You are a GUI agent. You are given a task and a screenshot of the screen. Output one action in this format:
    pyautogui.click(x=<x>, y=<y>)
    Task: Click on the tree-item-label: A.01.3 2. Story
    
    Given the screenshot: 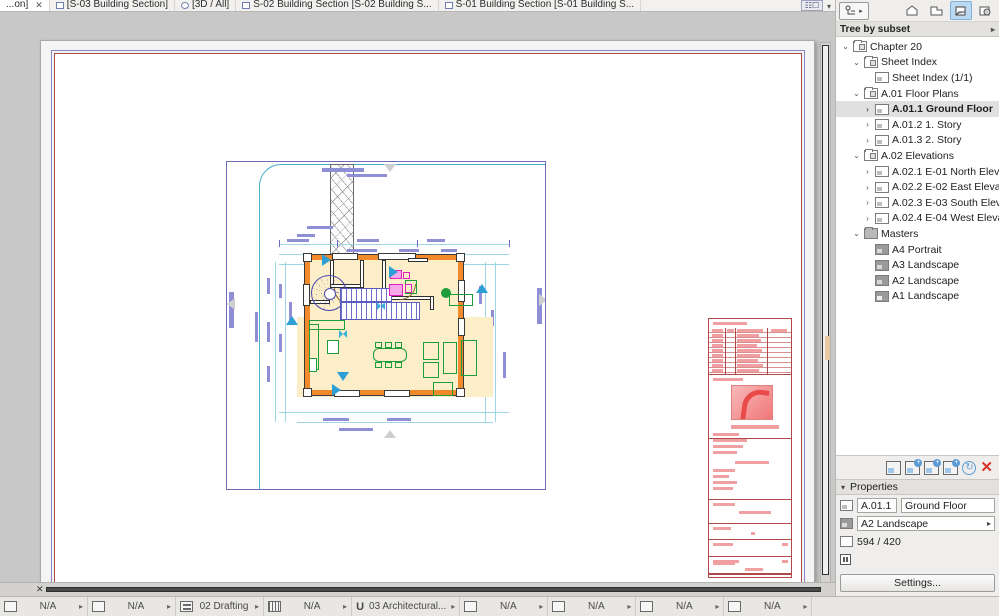 What is the action you would take?
    pyautogui.click(x=927, y=140)
    